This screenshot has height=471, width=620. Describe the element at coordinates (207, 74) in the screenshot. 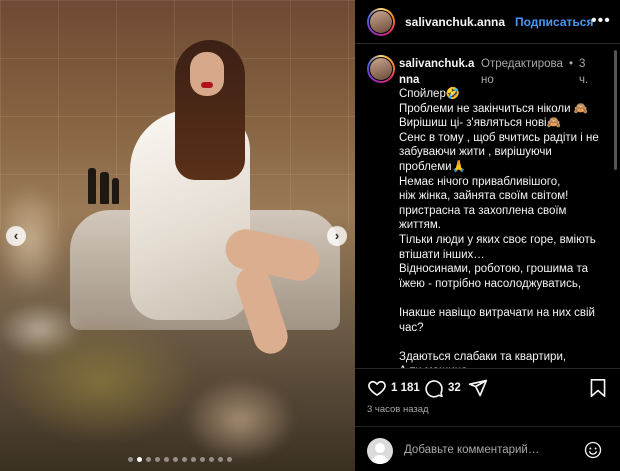

I see `face` at that location.